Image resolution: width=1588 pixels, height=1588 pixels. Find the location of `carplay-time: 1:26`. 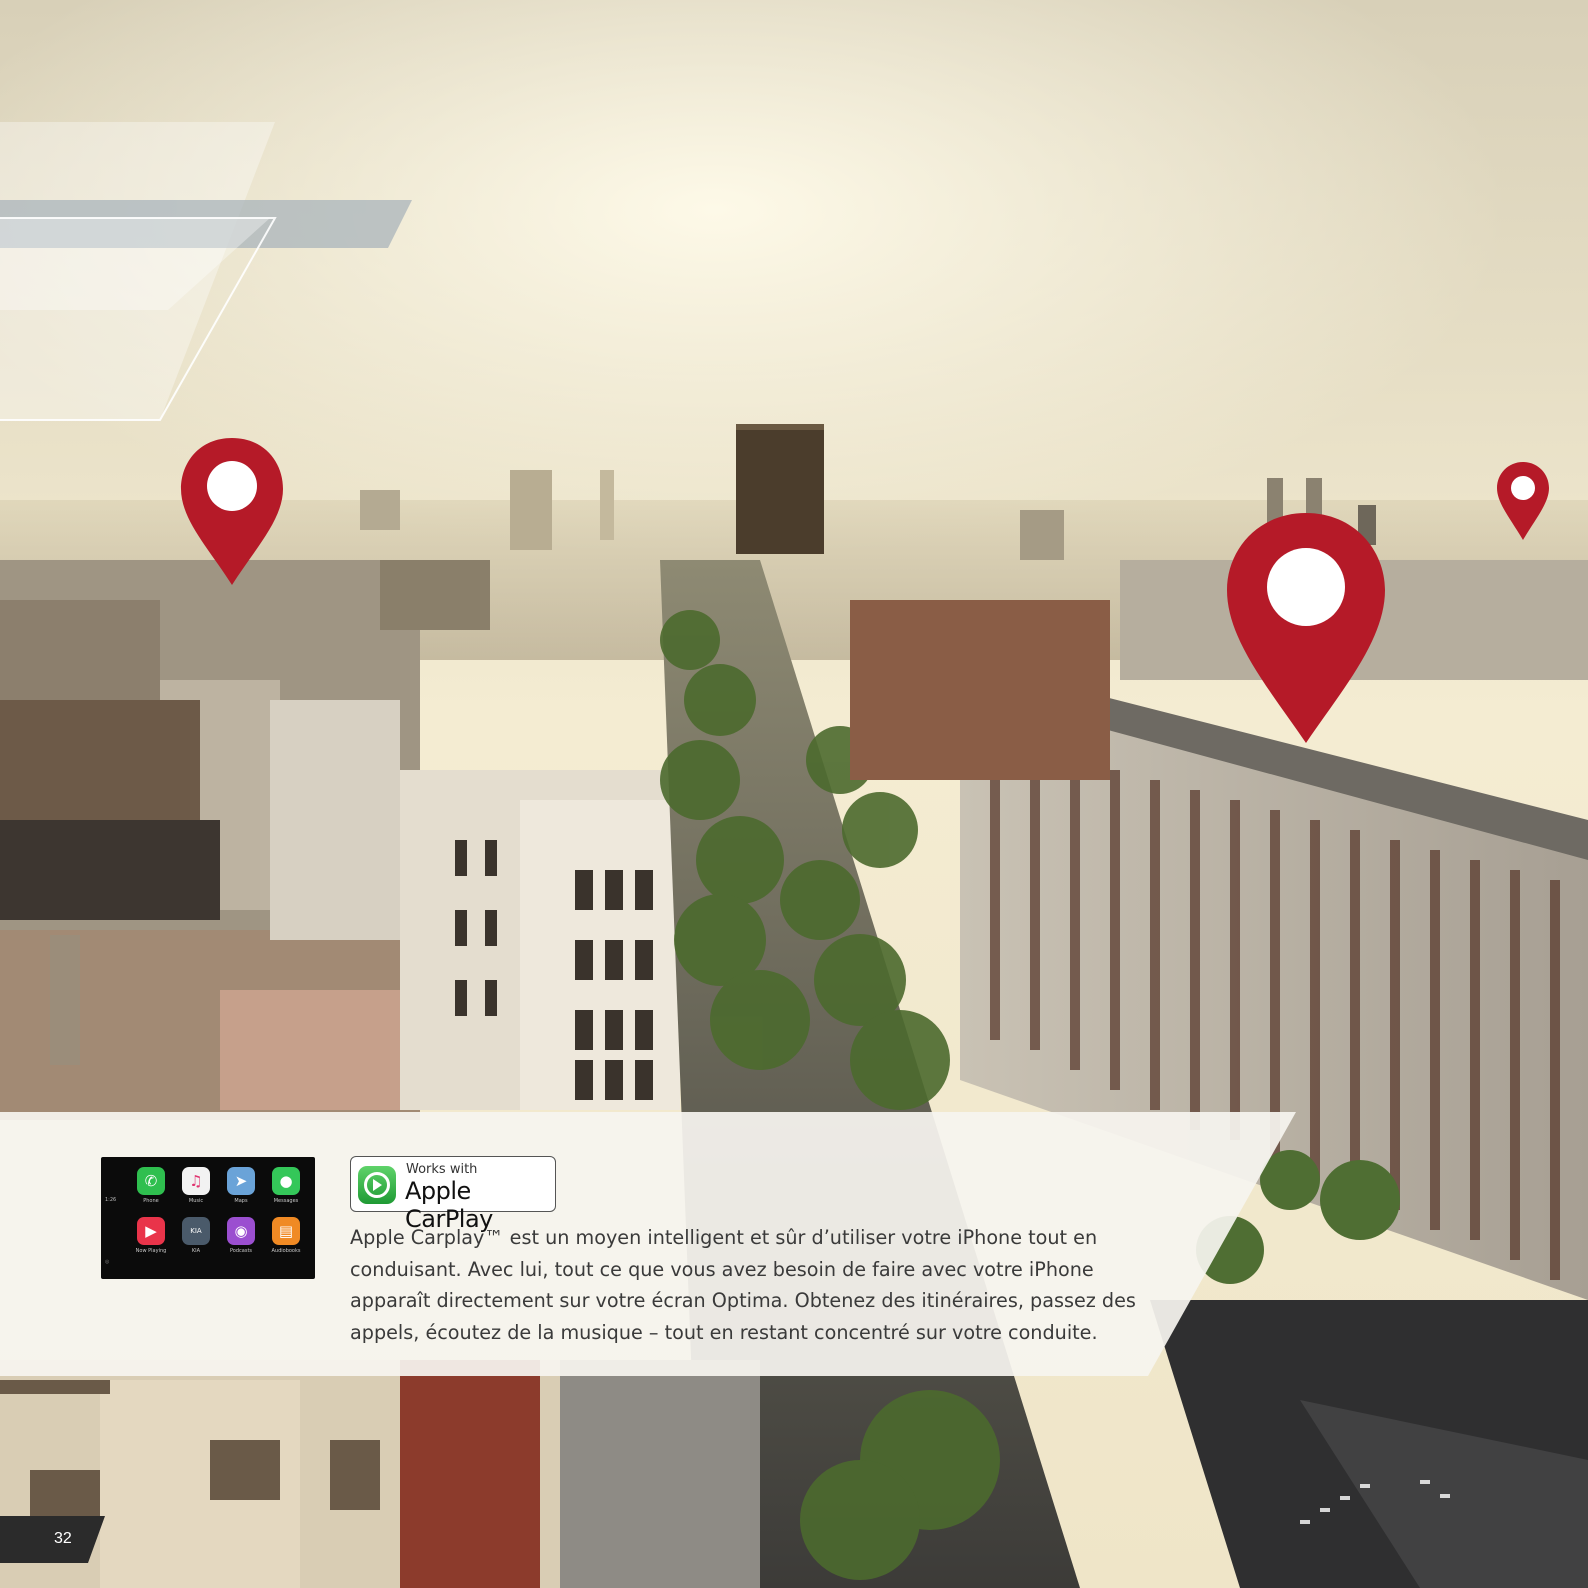

carplay-time: 1:26 is located at coordinates (111, 1200).